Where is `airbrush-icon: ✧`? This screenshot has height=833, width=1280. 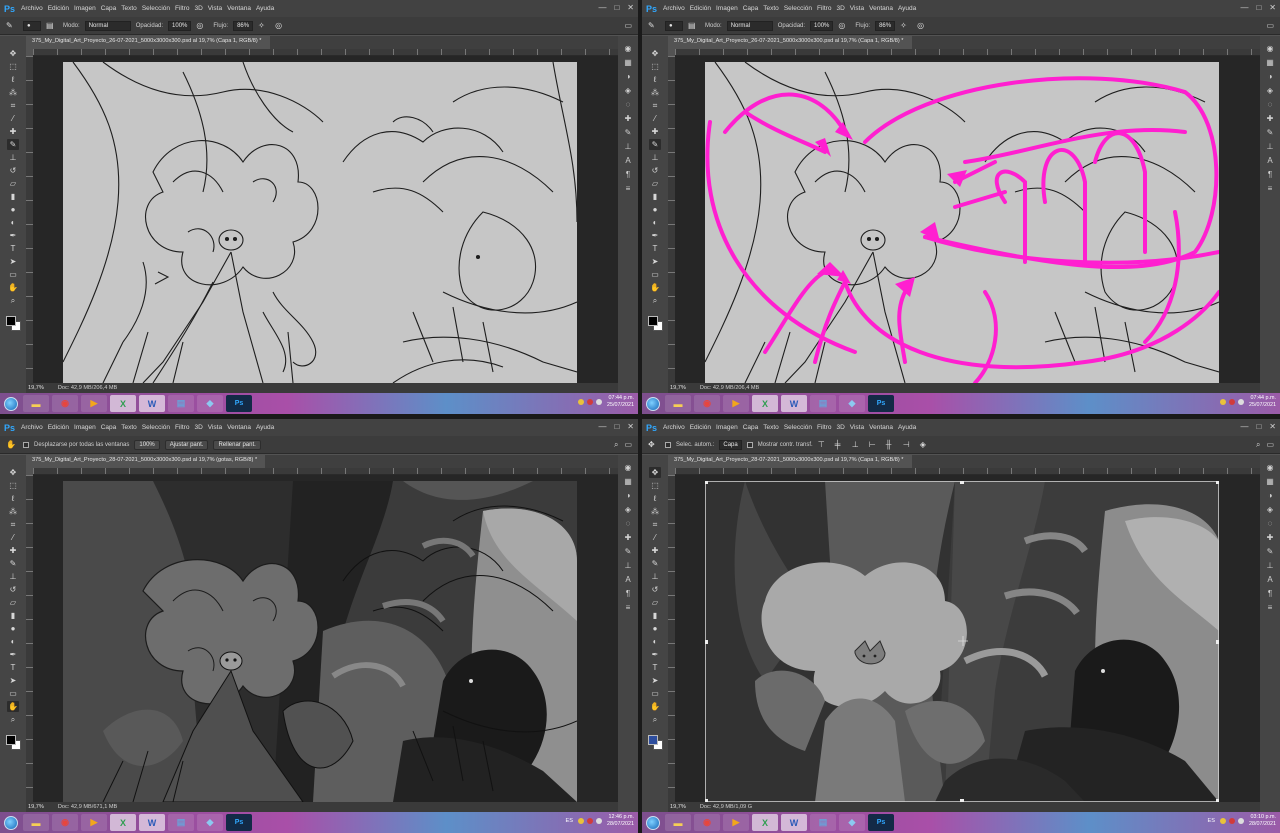
airbrush-icon: ✧ is located at coordinates (906, 26).